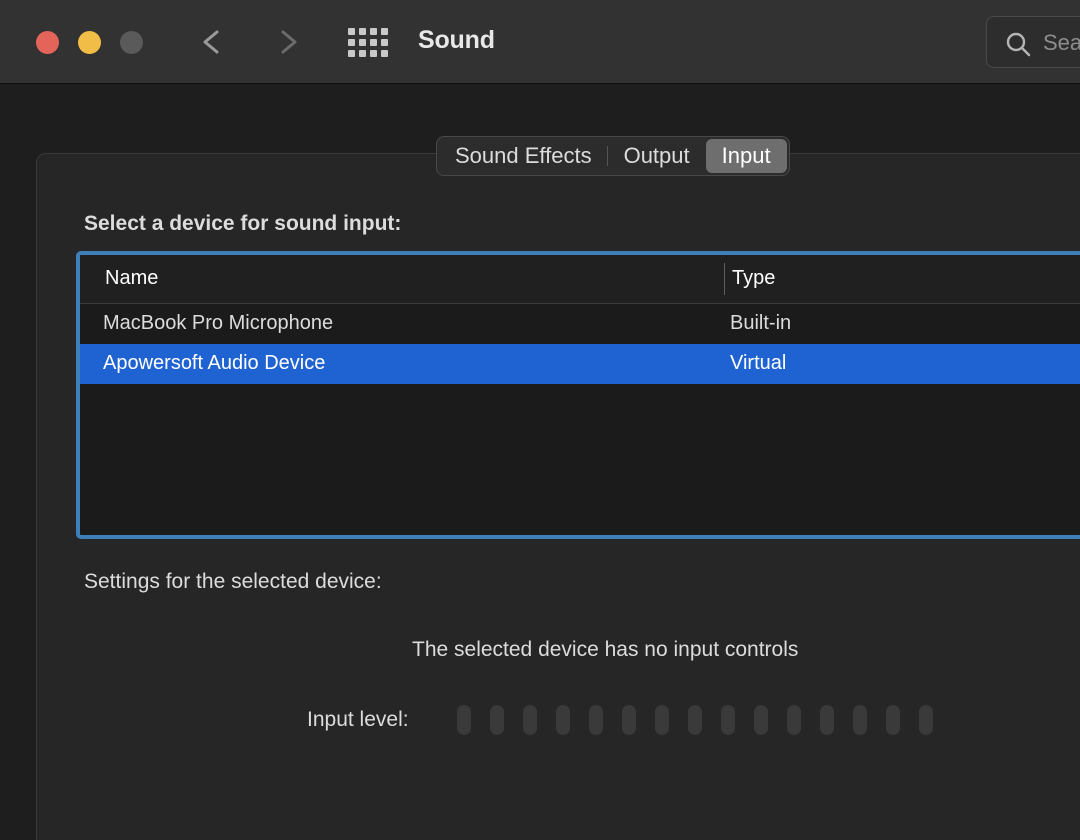 This screenshot has width=1080, height=840. Describe the element at coordinates (1033, 42) in the screenshot. I see `search-field: Search` at that location.